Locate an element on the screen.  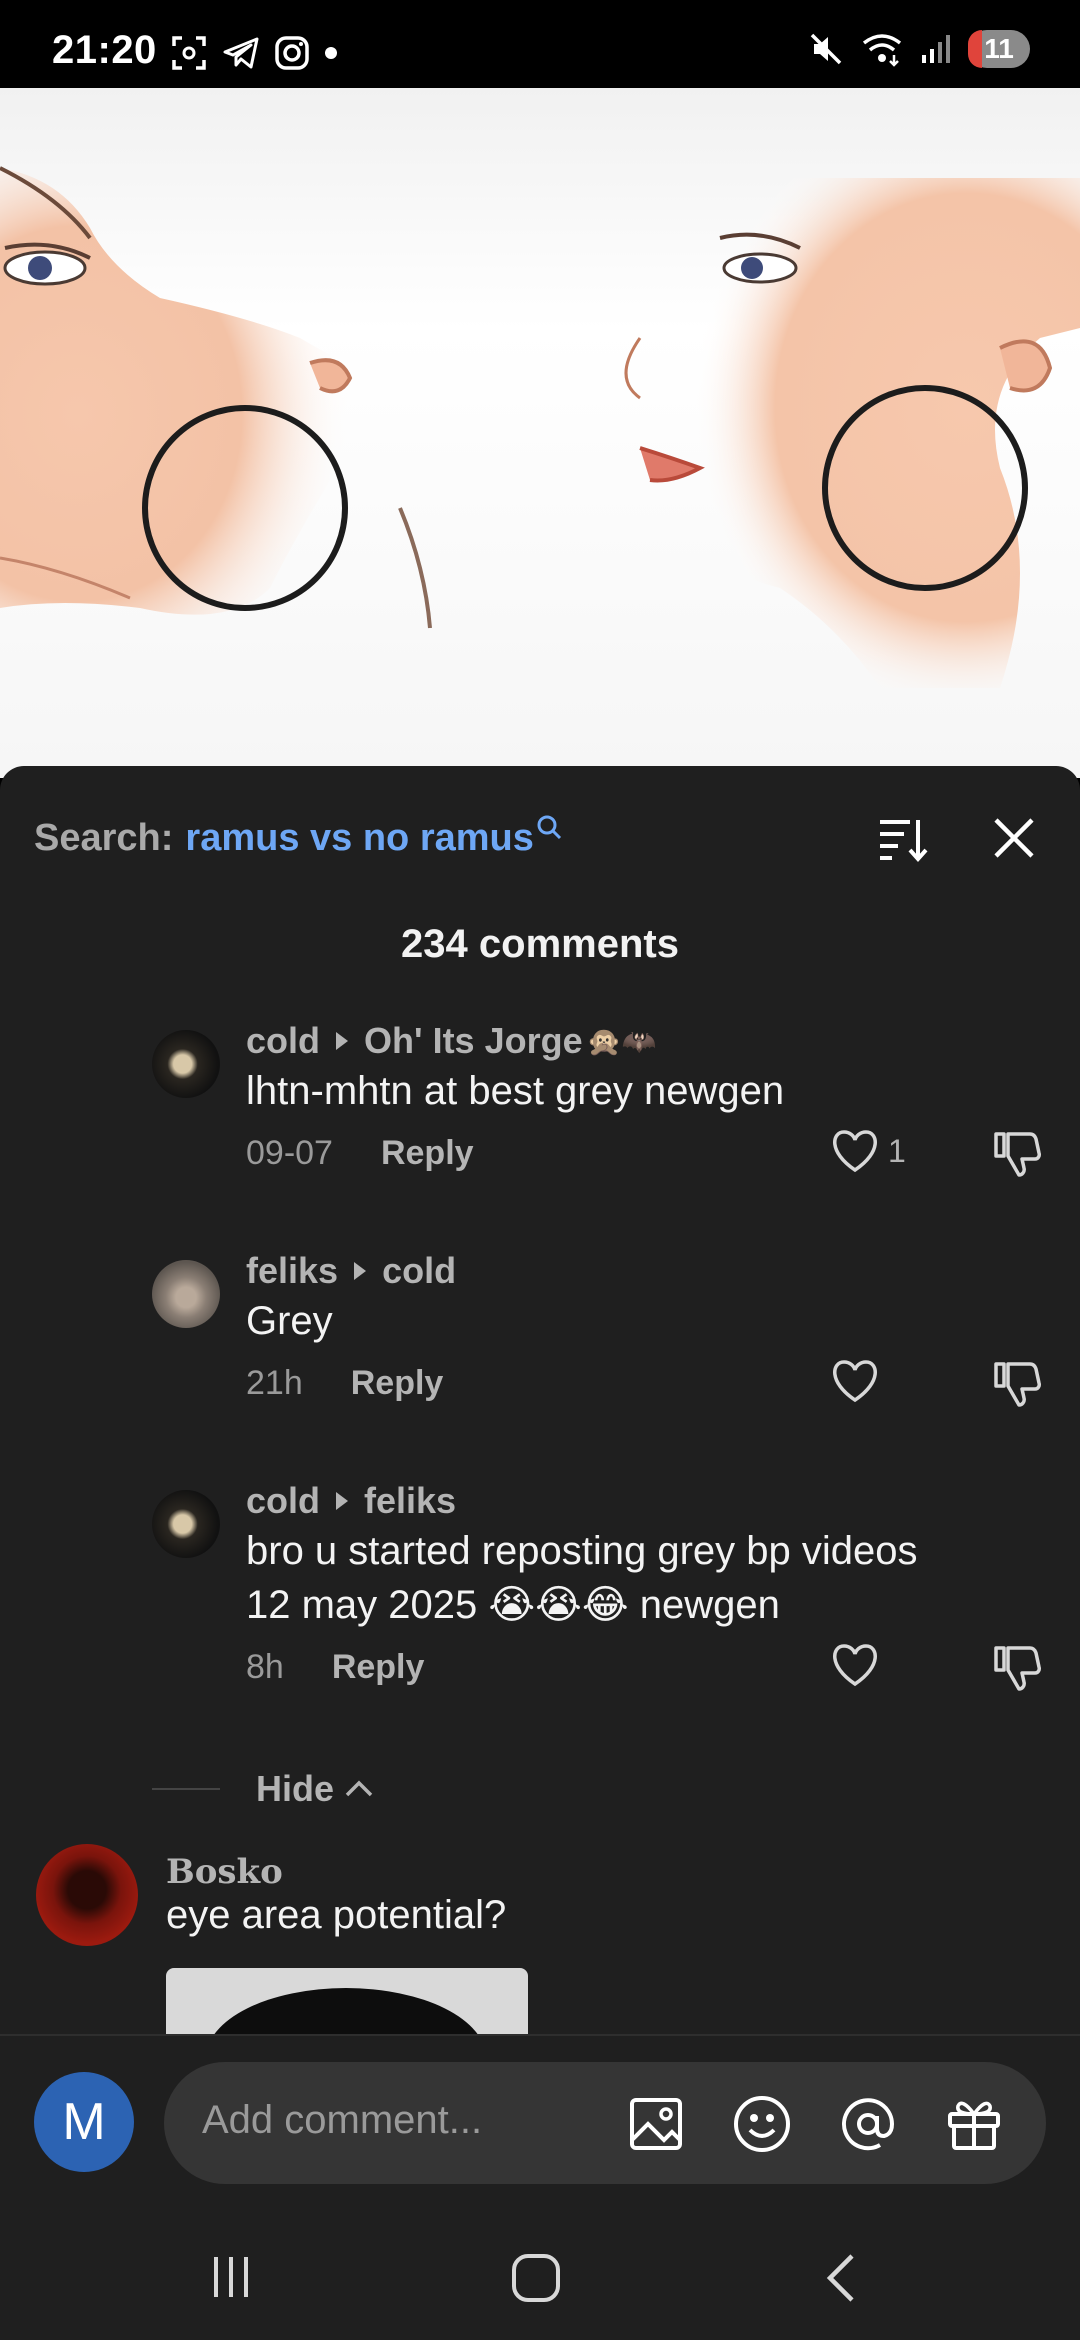
wifi-icon is located at coordinates (882, 50).